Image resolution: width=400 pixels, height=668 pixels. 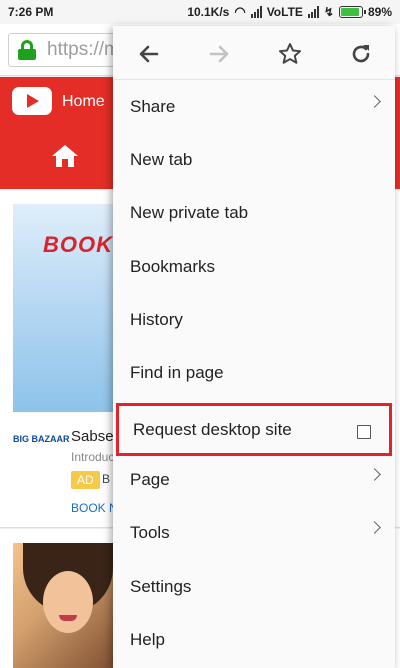 I want to click on home-icon, so click(x=65, y=156).